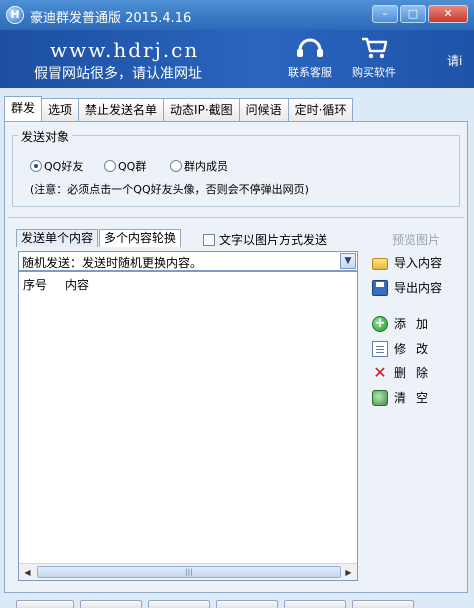 This screenshot has width=474, height=608. What do you see at coordinates (374, 48) in the screenshot?
I see `shopping-cart-icon` at bounding box center [374, 48].